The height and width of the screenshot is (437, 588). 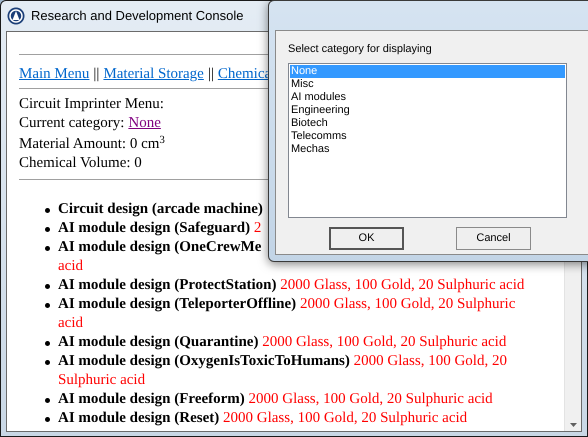 What do you see at coordinates (366, 238) in the screenshot?
I see `dialog-button: OK` at bounding box center [366, 238].